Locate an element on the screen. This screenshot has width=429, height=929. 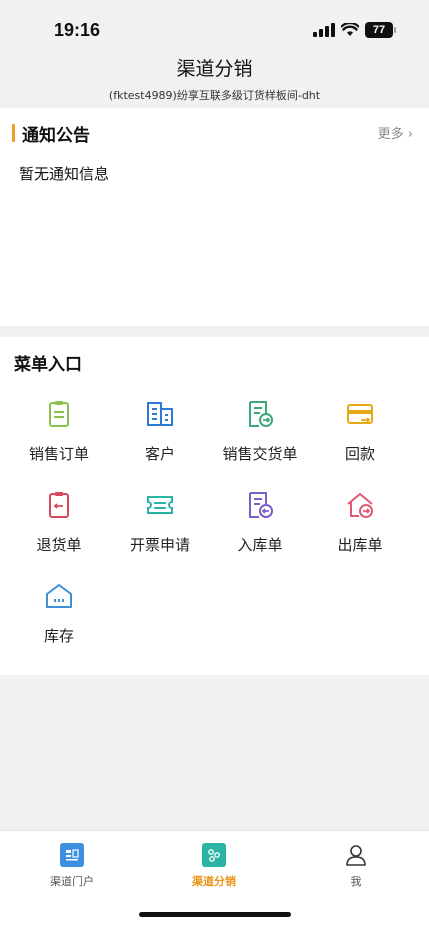
status-icons: 77 is located at coordinates (354, 30).